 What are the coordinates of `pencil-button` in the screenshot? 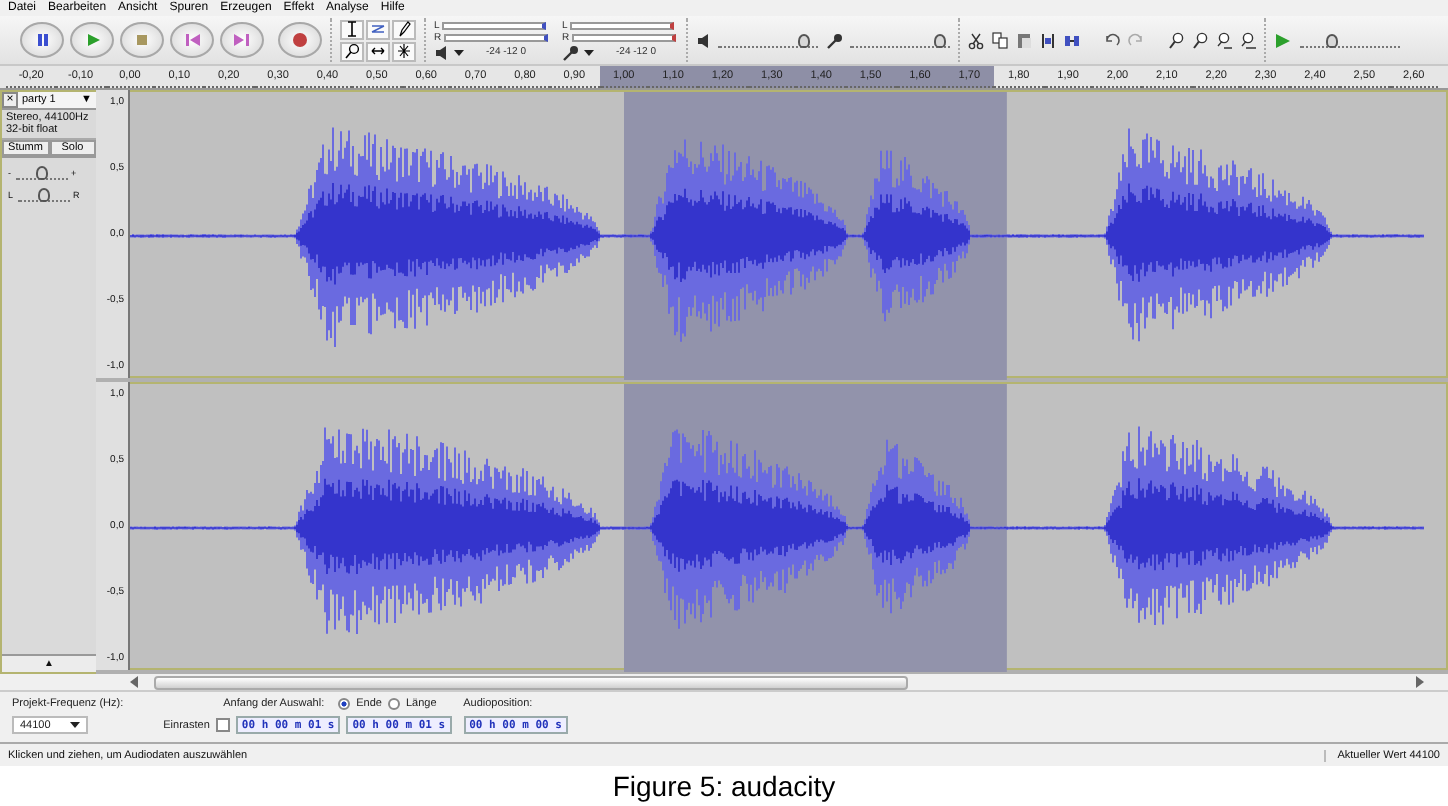 It's located at (404, 29).